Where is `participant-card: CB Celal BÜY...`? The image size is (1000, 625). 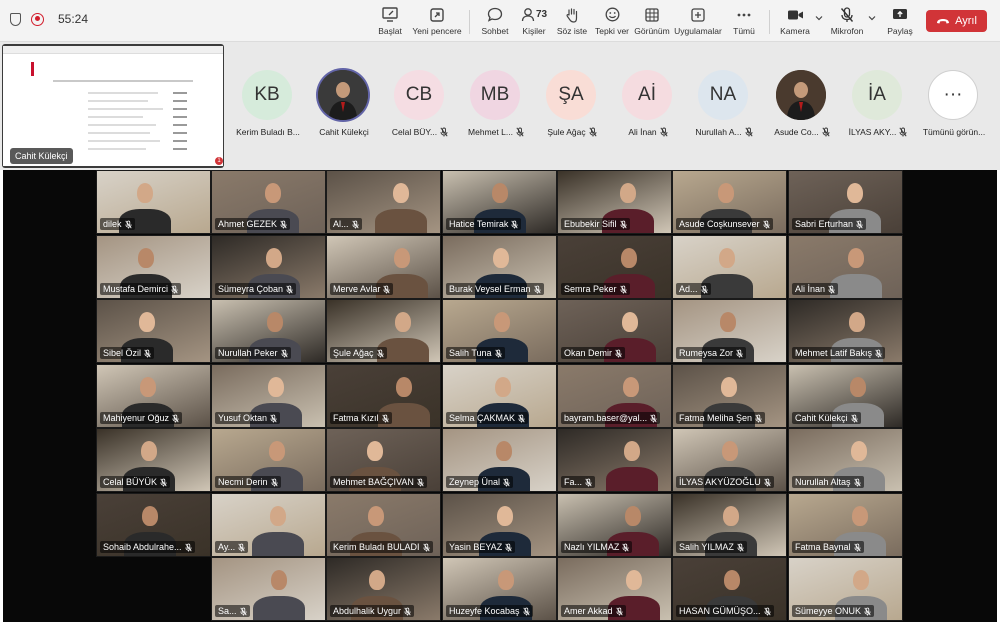 participant-card: CB Celal BÜY... is located at coordinates (420, 106).